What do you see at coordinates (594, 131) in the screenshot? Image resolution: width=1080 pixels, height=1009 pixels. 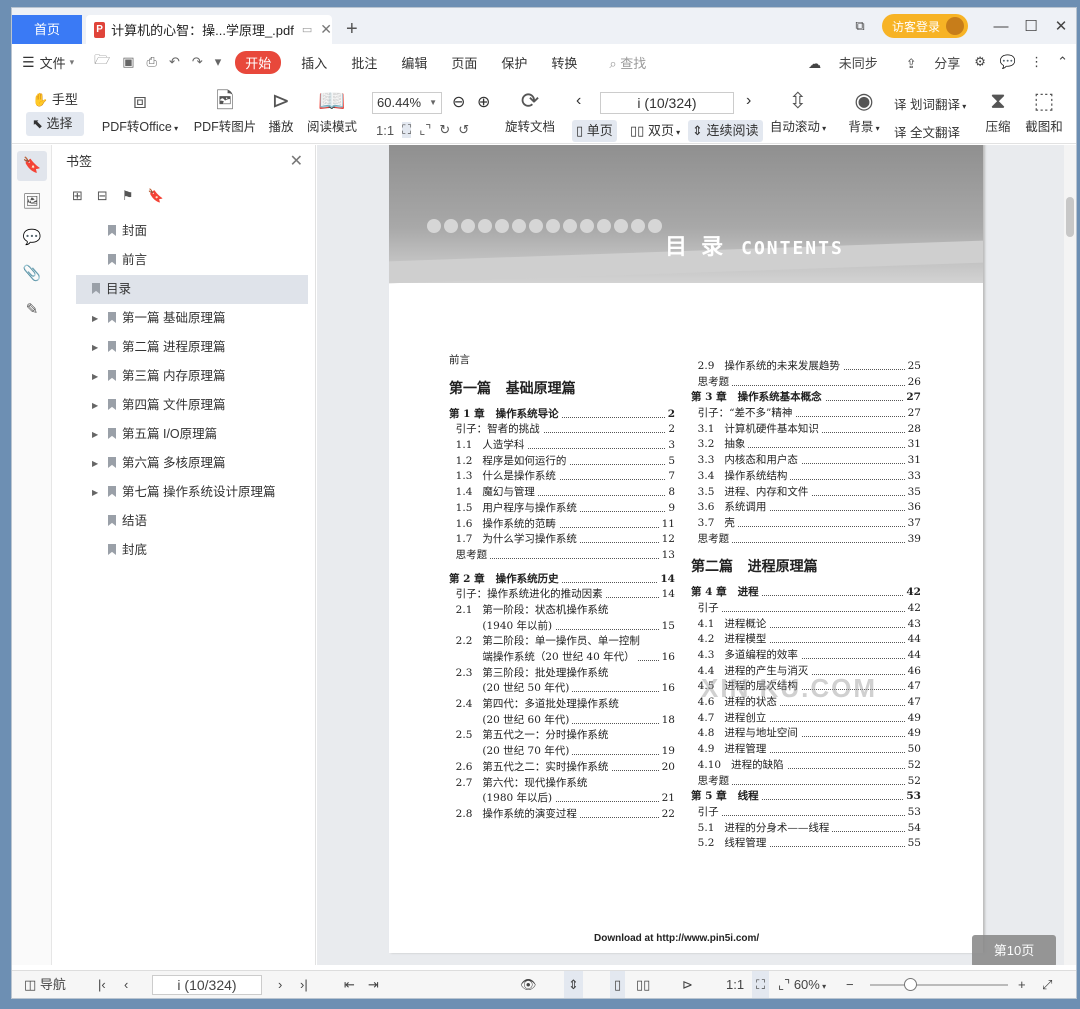 I see `single-page-button: ▯ 单页` at bounding box center [594, 131].